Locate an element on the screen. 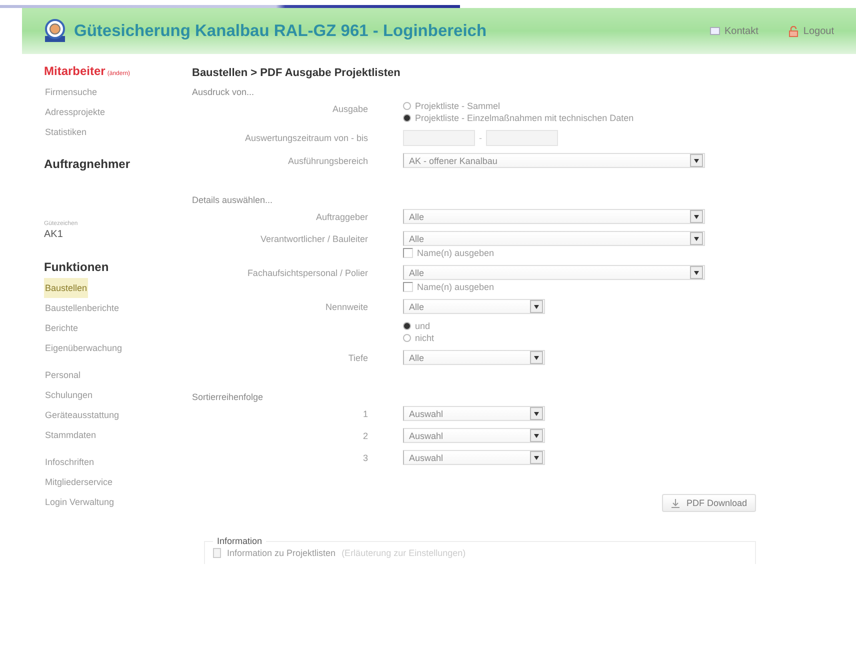 The width and height of the screenshot is (856, 648). sidebar-item: Berichte is located at coordinates (62, 328).